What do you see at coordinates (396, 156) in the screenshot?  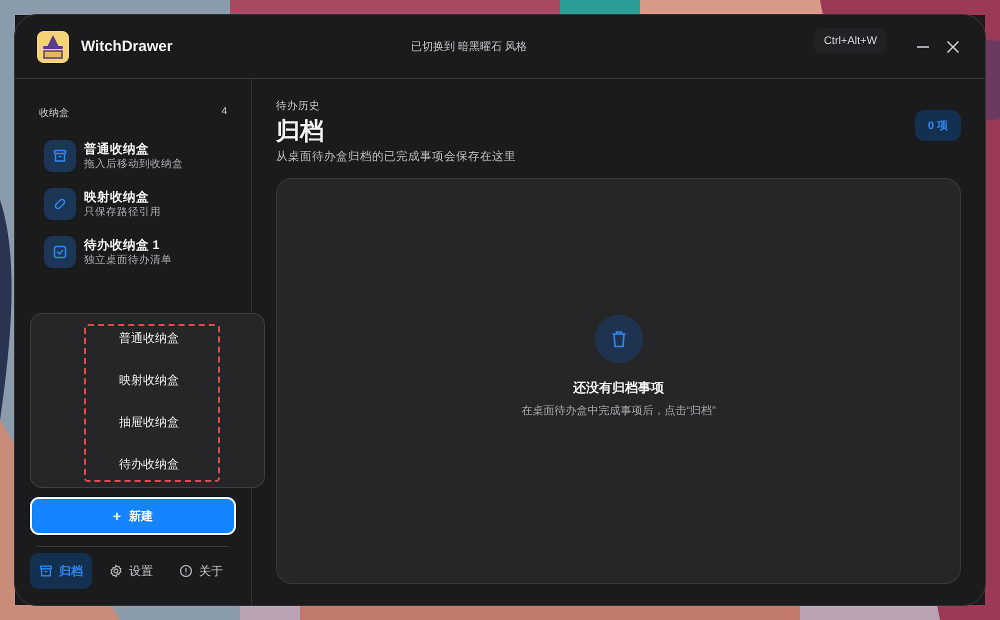 I see `page-subtitle: 从桌面待办盒归档的已完成事项会保存在这里` at bounding box center [396, 156].